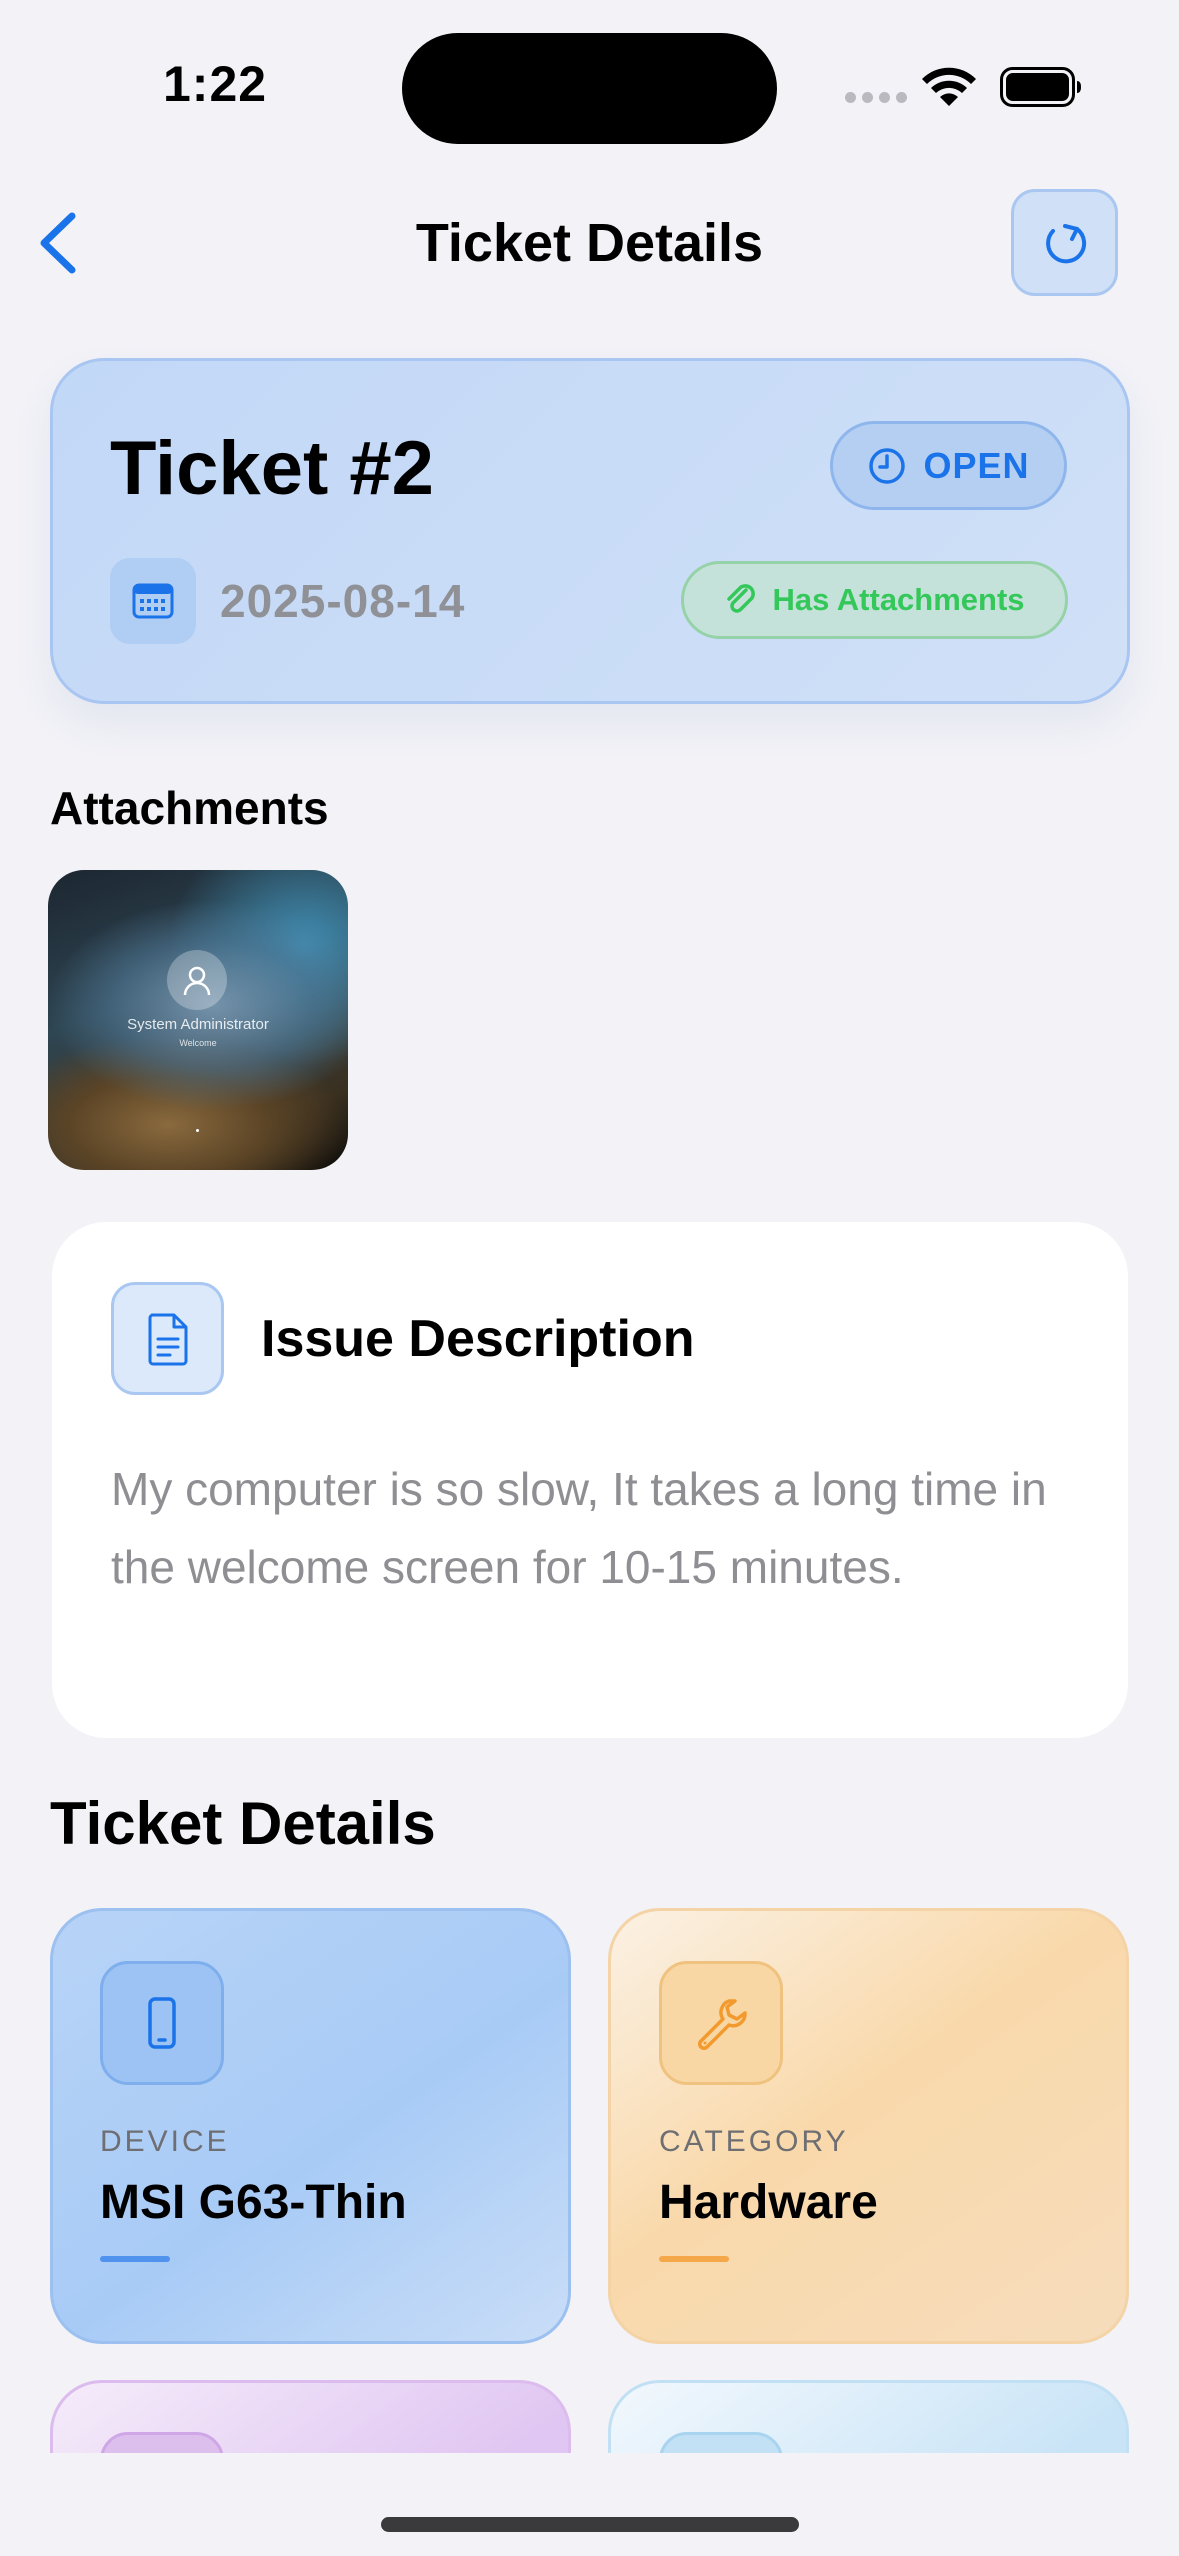  What do you see at coordinates (590, 2524) in the screenshot?
I see `home-indicator` at bounding box center [590, 2524].